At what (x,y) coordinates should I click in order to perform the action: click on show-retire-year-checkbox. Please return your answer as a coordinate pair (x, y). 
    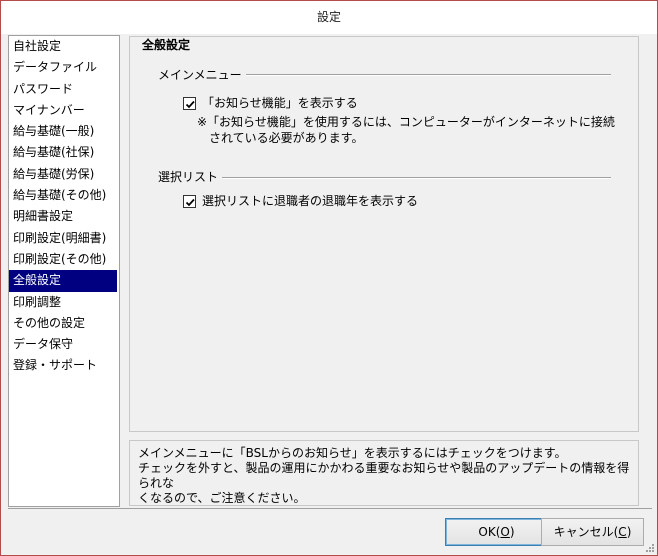
    Looking at the image, I should click on (189, 201).